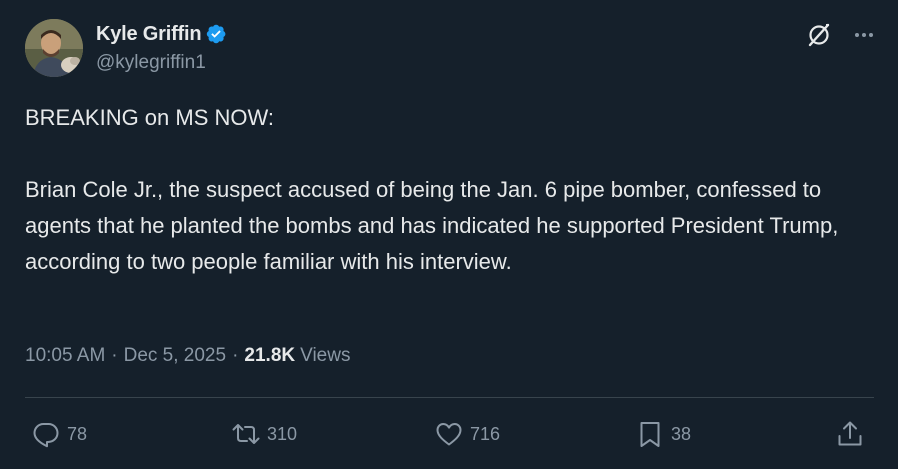  What do you see at coordinates (325, 356) in the screenshot?
I see `views-label: Views` at bounding box center [325, 356].